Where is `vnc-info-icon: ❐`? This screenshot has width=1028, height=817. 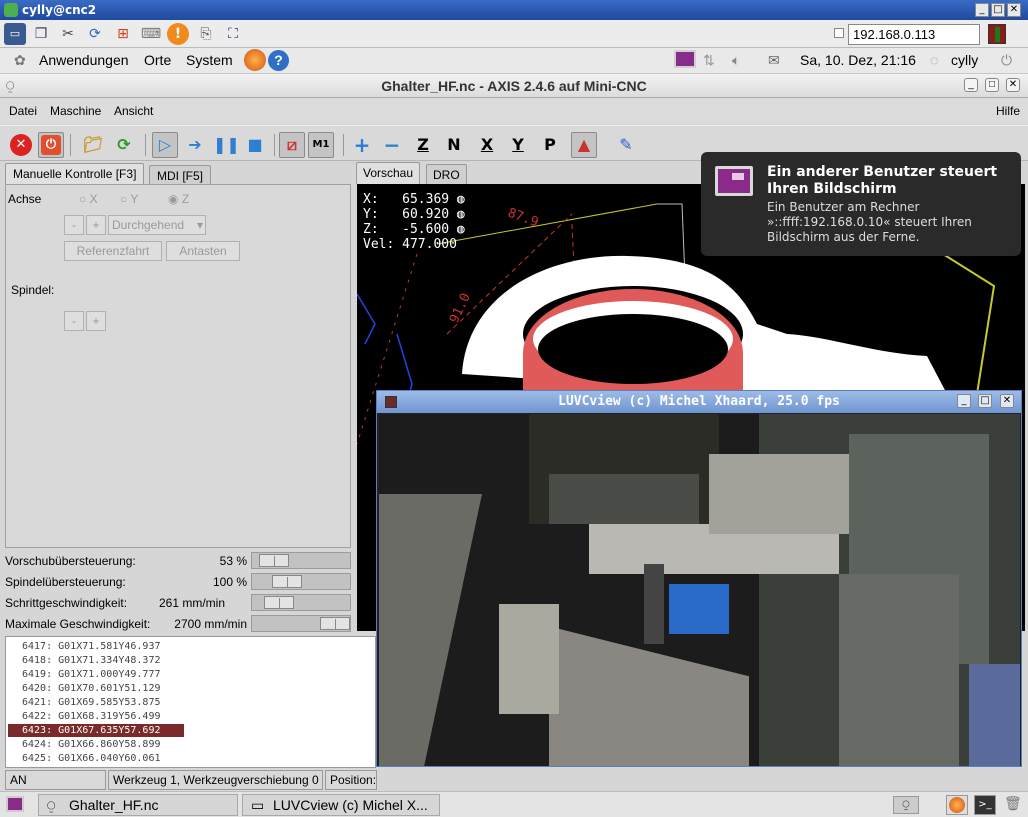 vnc-info-icon: ❐ is located at coordinates (41, 34).